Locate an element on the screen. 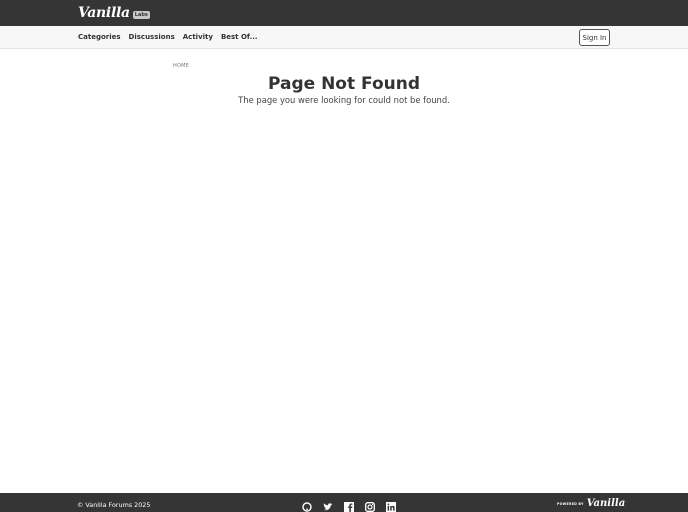  breadcrumb-home: HOME is located at coordinates (181, 66).